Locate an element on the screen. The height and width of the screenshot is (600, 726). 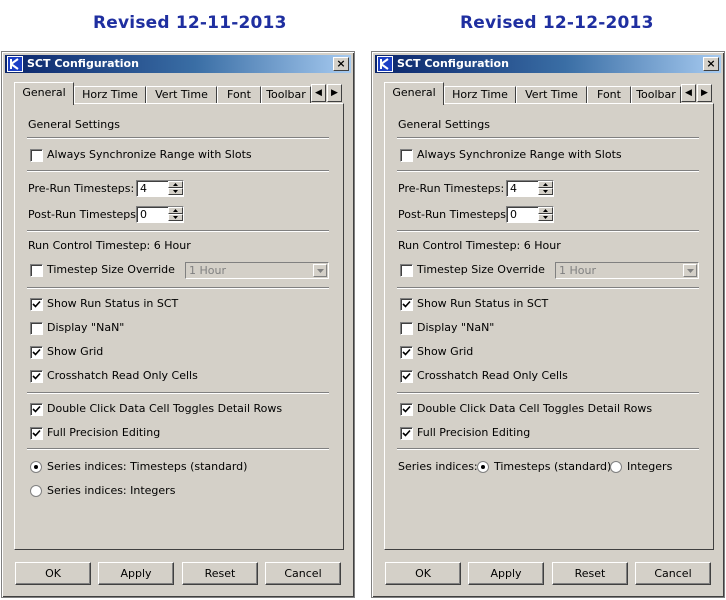
caption-left: Revised 12-11-2013 is located at coordinates (190, 23).